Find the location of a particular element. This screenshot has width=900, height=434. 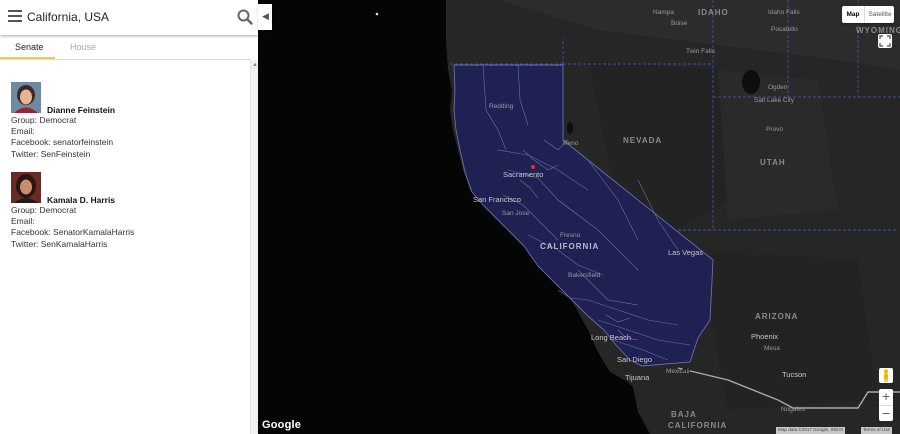

city-label: Nogales is located at coordinates (793, 409).